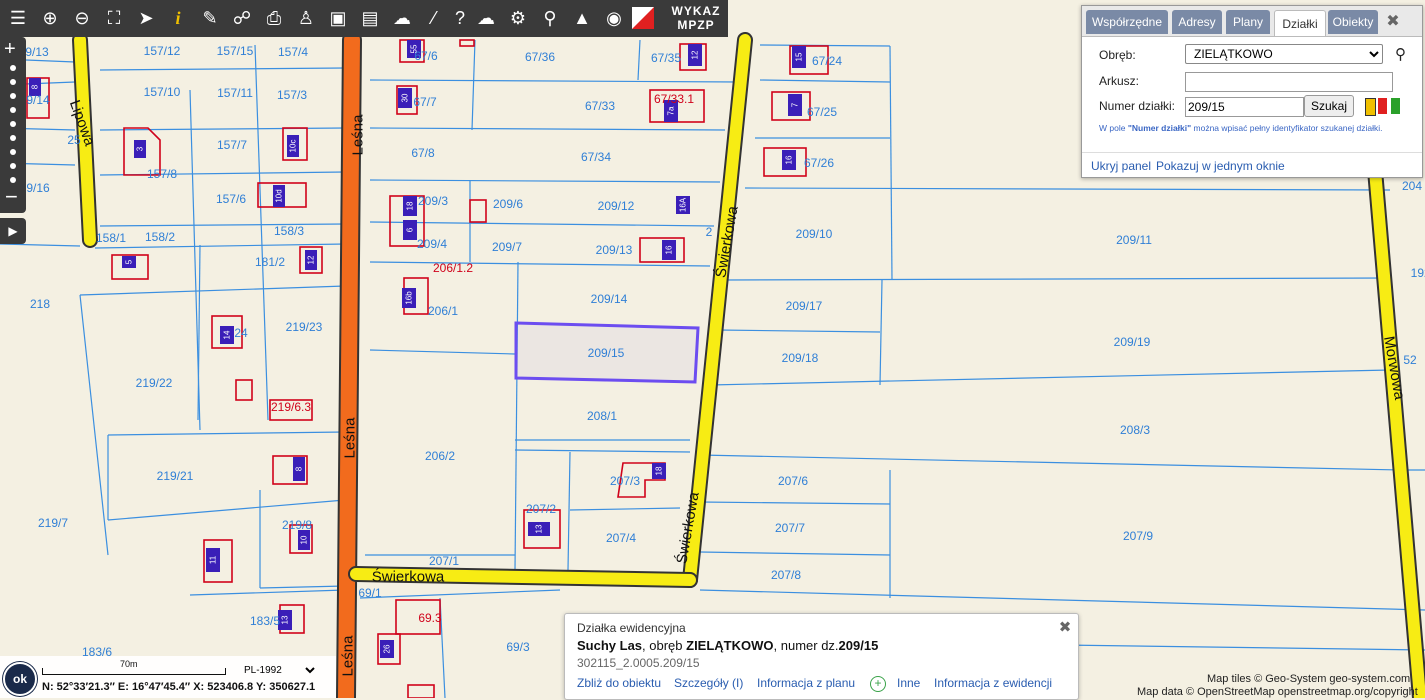  What do you see at coordinates (827, 61) in the screenshot?
I see `parcel-label: 67/24` at bounding box center [827, 61].